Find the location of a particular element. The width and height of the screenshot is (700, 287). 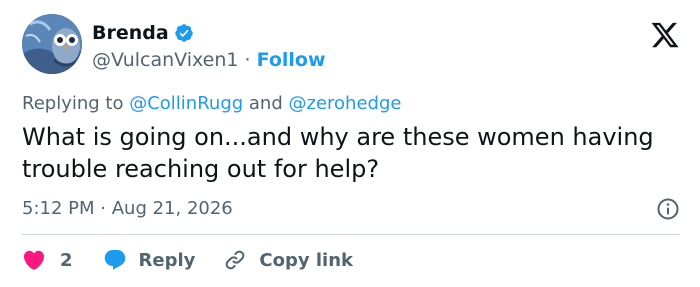

verified-badge-icon is located at coordinates (183, 33).